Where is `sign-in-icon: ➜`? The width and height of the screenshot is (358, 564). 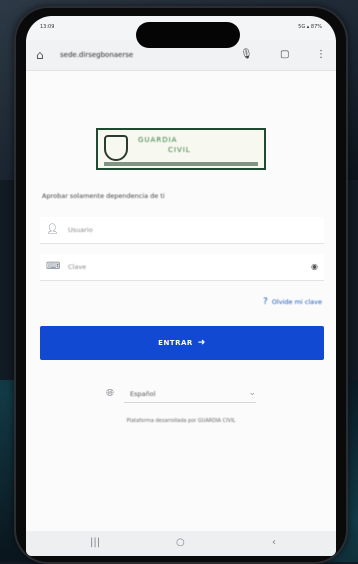
sign-in-icon: ➜ is located at coordinates (201, 343).